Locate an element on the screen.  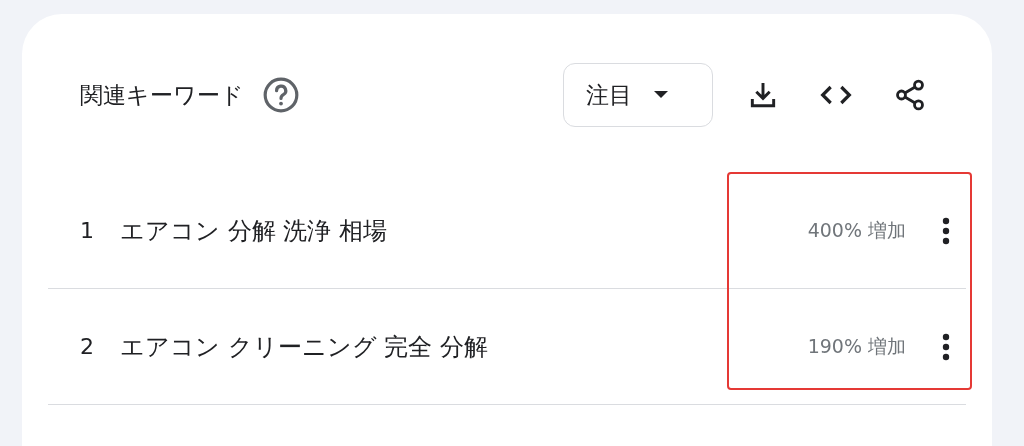
help-icon is located at coordinates (281, 95).